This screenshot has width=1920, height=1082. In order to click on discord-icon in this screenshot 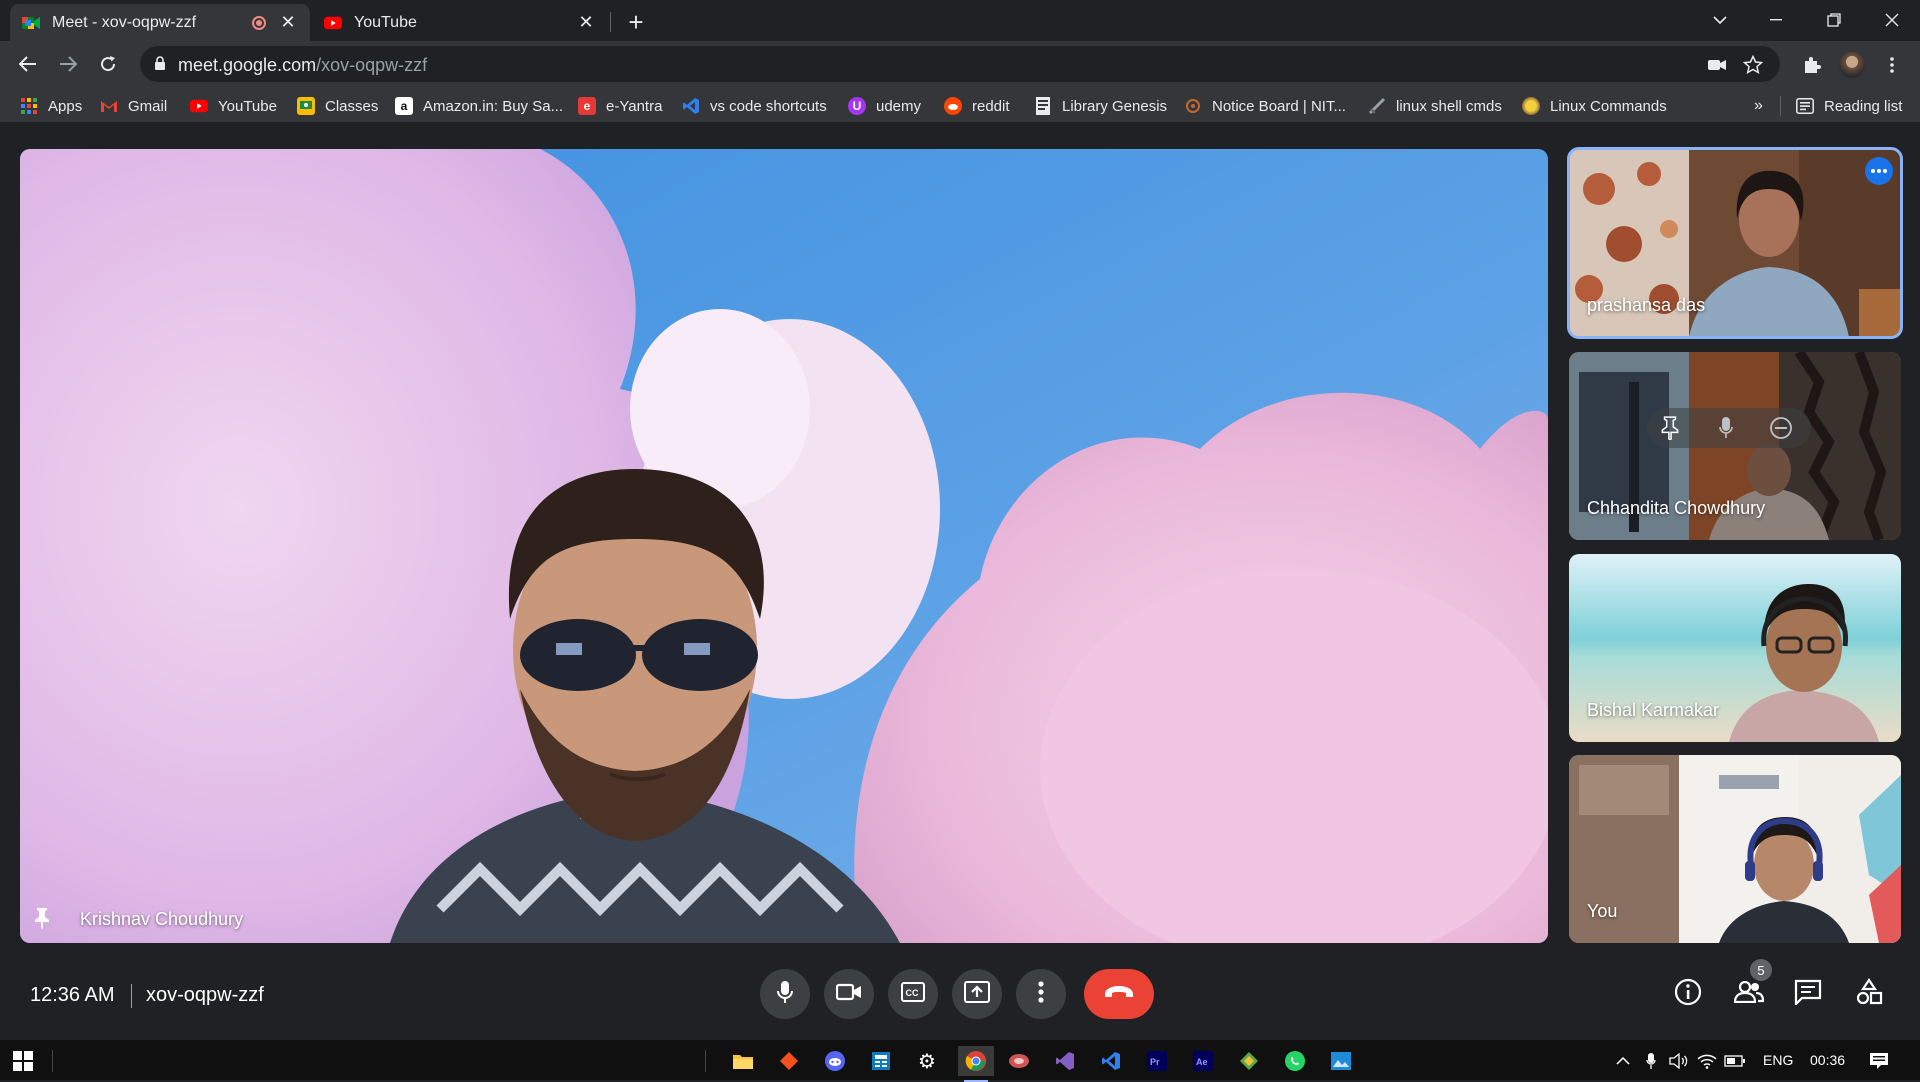, I will do `click(835, 1061)`.